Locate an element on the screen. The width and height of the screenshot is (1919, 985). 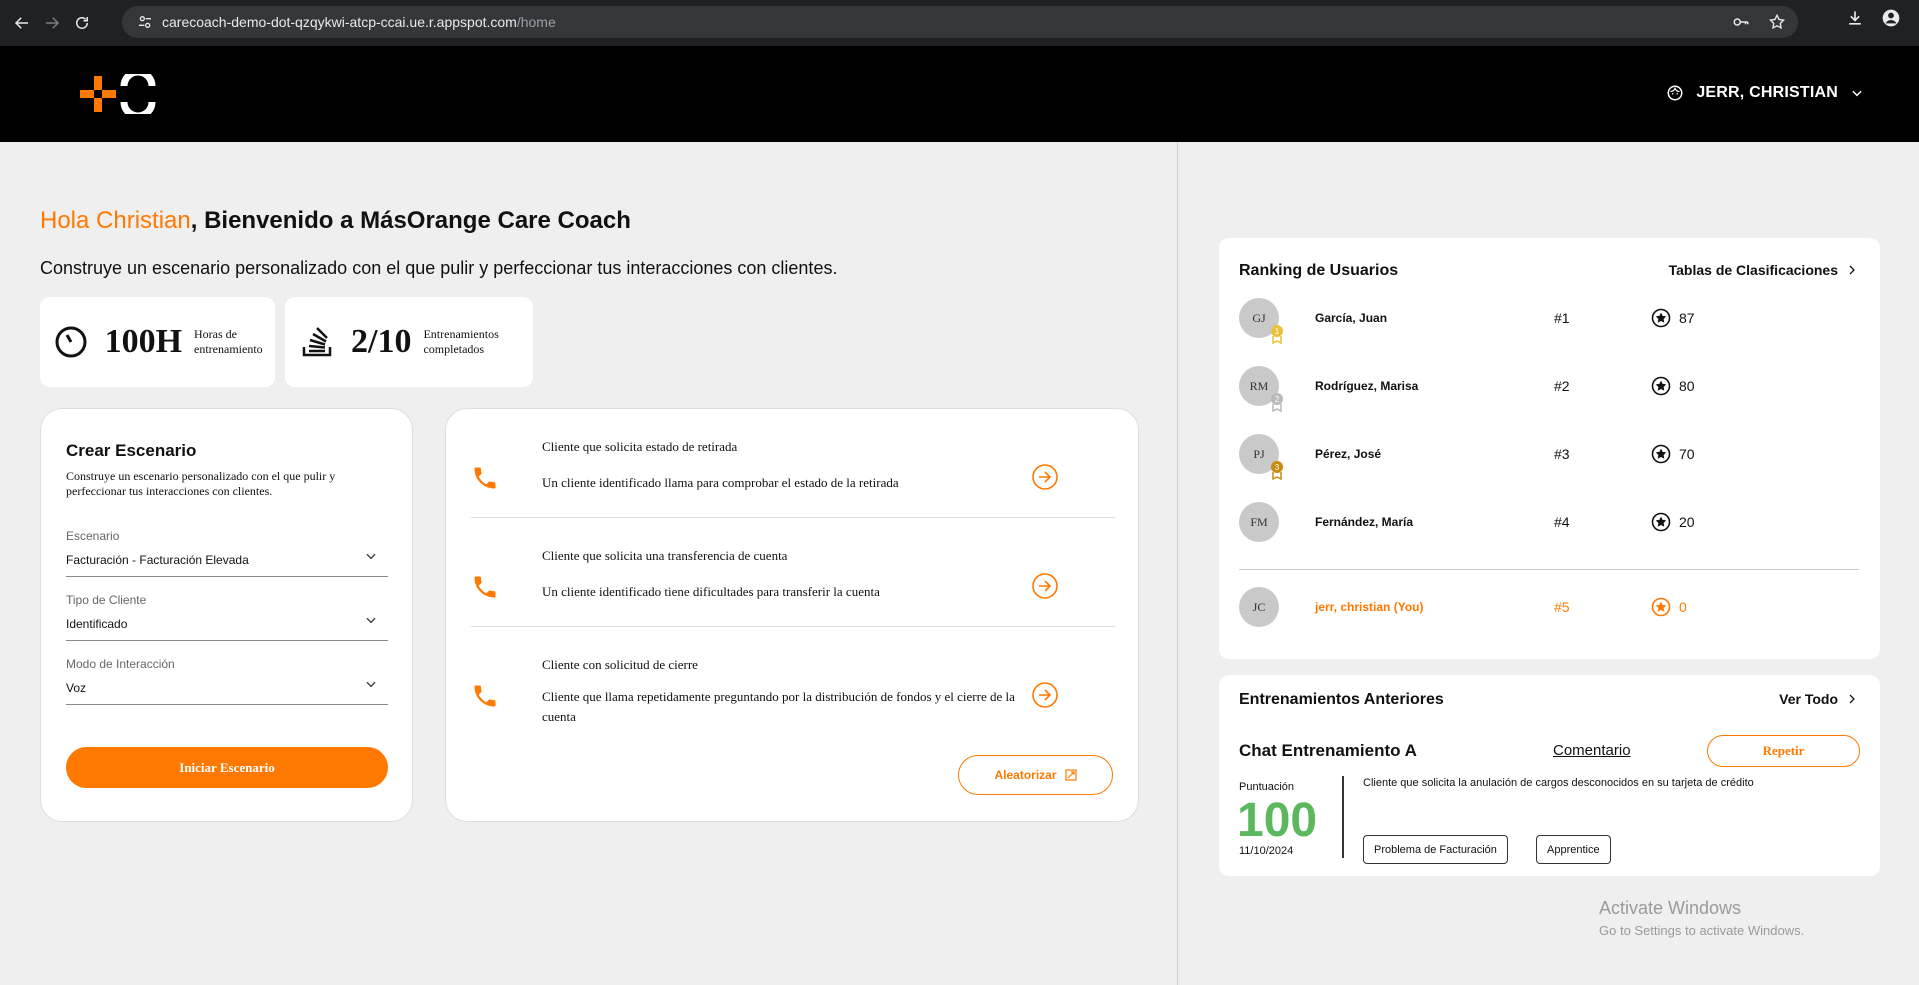
ranking-separator is located at coordinates (1549, 569).